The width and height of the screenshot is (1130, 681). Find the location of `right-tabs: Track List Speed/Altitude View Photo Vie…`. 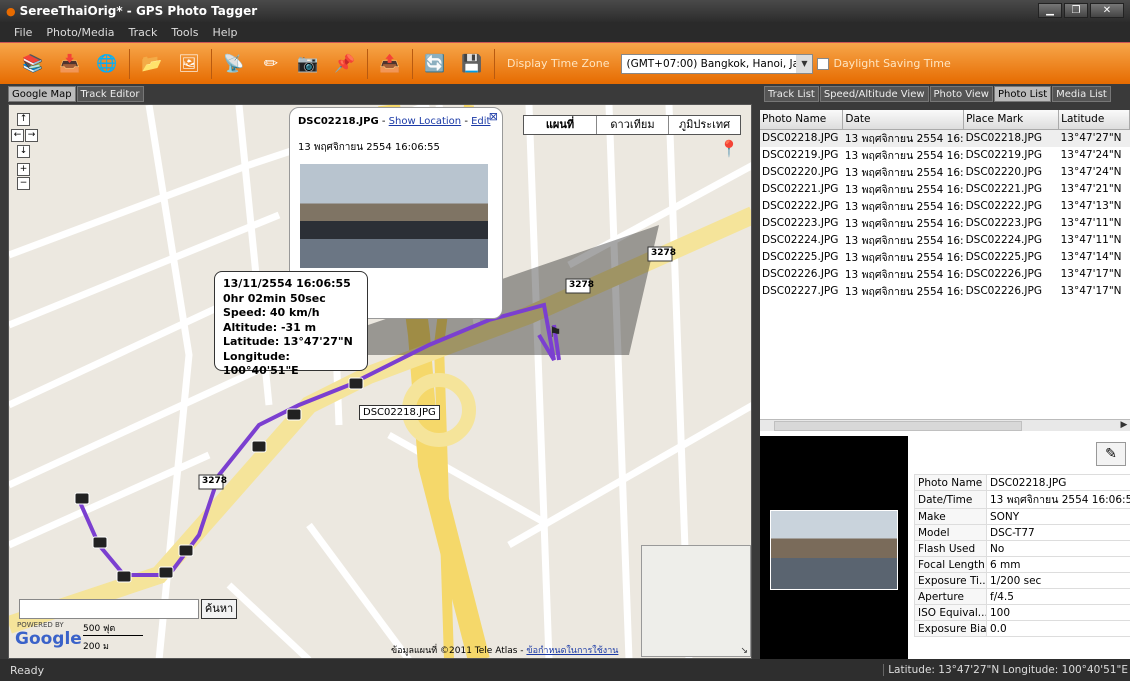

right-tabs: Track List Speed/Altitude View Photo Vie… is located at coordinates (938, 94).